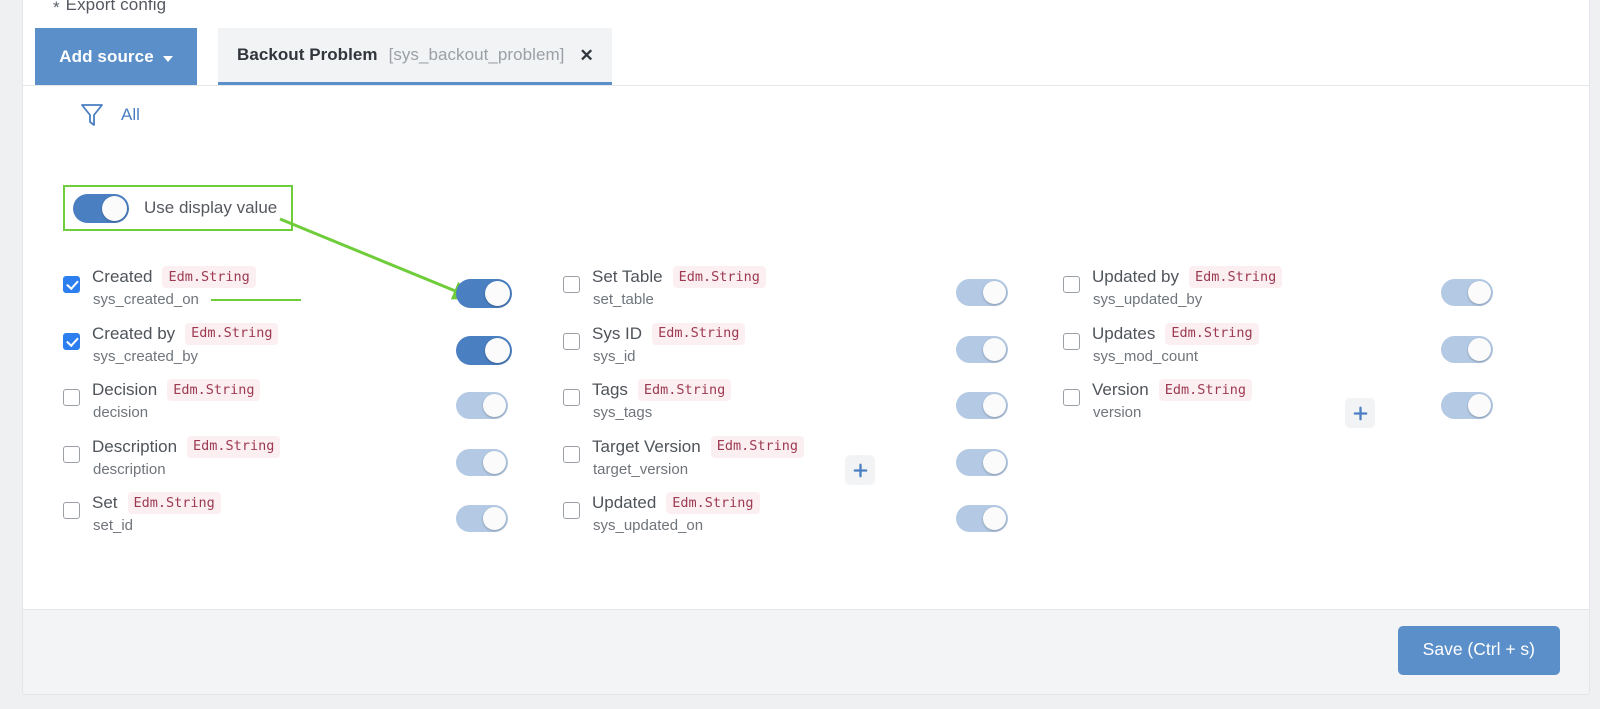 This screenshot has width=1600, height=709. I want to click on tab-table-name: [sys_backout_problem], so click(476, 54).